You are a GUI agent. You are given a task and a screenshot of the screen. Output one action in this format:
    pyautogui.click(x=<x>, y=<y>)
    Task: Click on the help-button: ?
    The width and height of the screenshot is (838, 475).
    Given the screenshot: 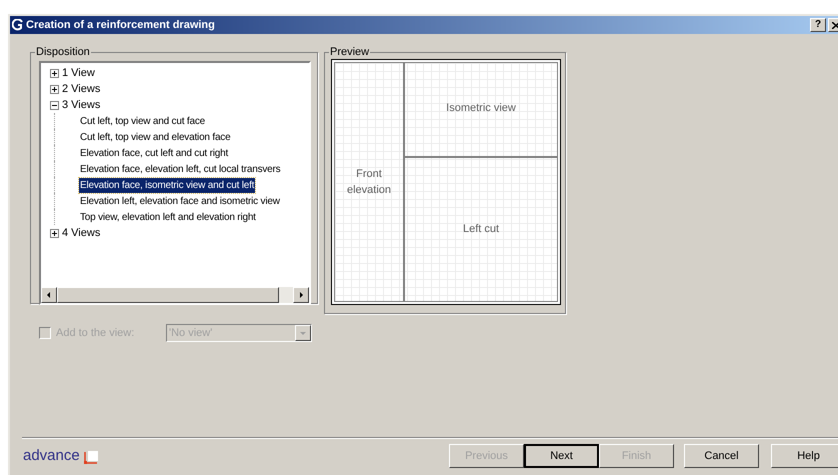 What is the action you would take?
    pyautogui.click(x=818, y=25)
    